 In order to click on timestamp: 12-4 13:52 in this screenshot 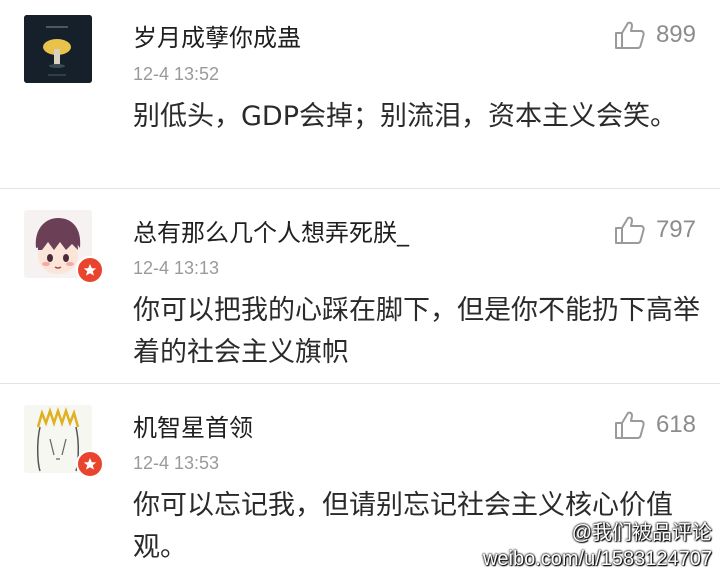, I will do `click(176, 74)`.